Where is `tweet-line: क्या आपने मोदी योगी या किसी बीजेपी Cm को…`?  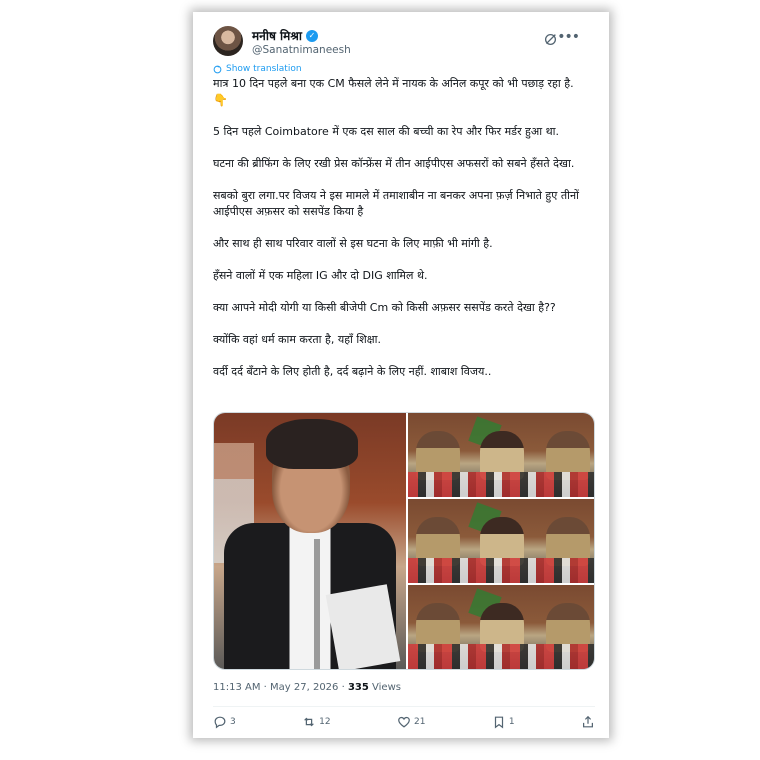 tweet-line: क्या आपने मोदी योगी या किसी बीजेपी Cm को… is located at coordinates (384, 307).